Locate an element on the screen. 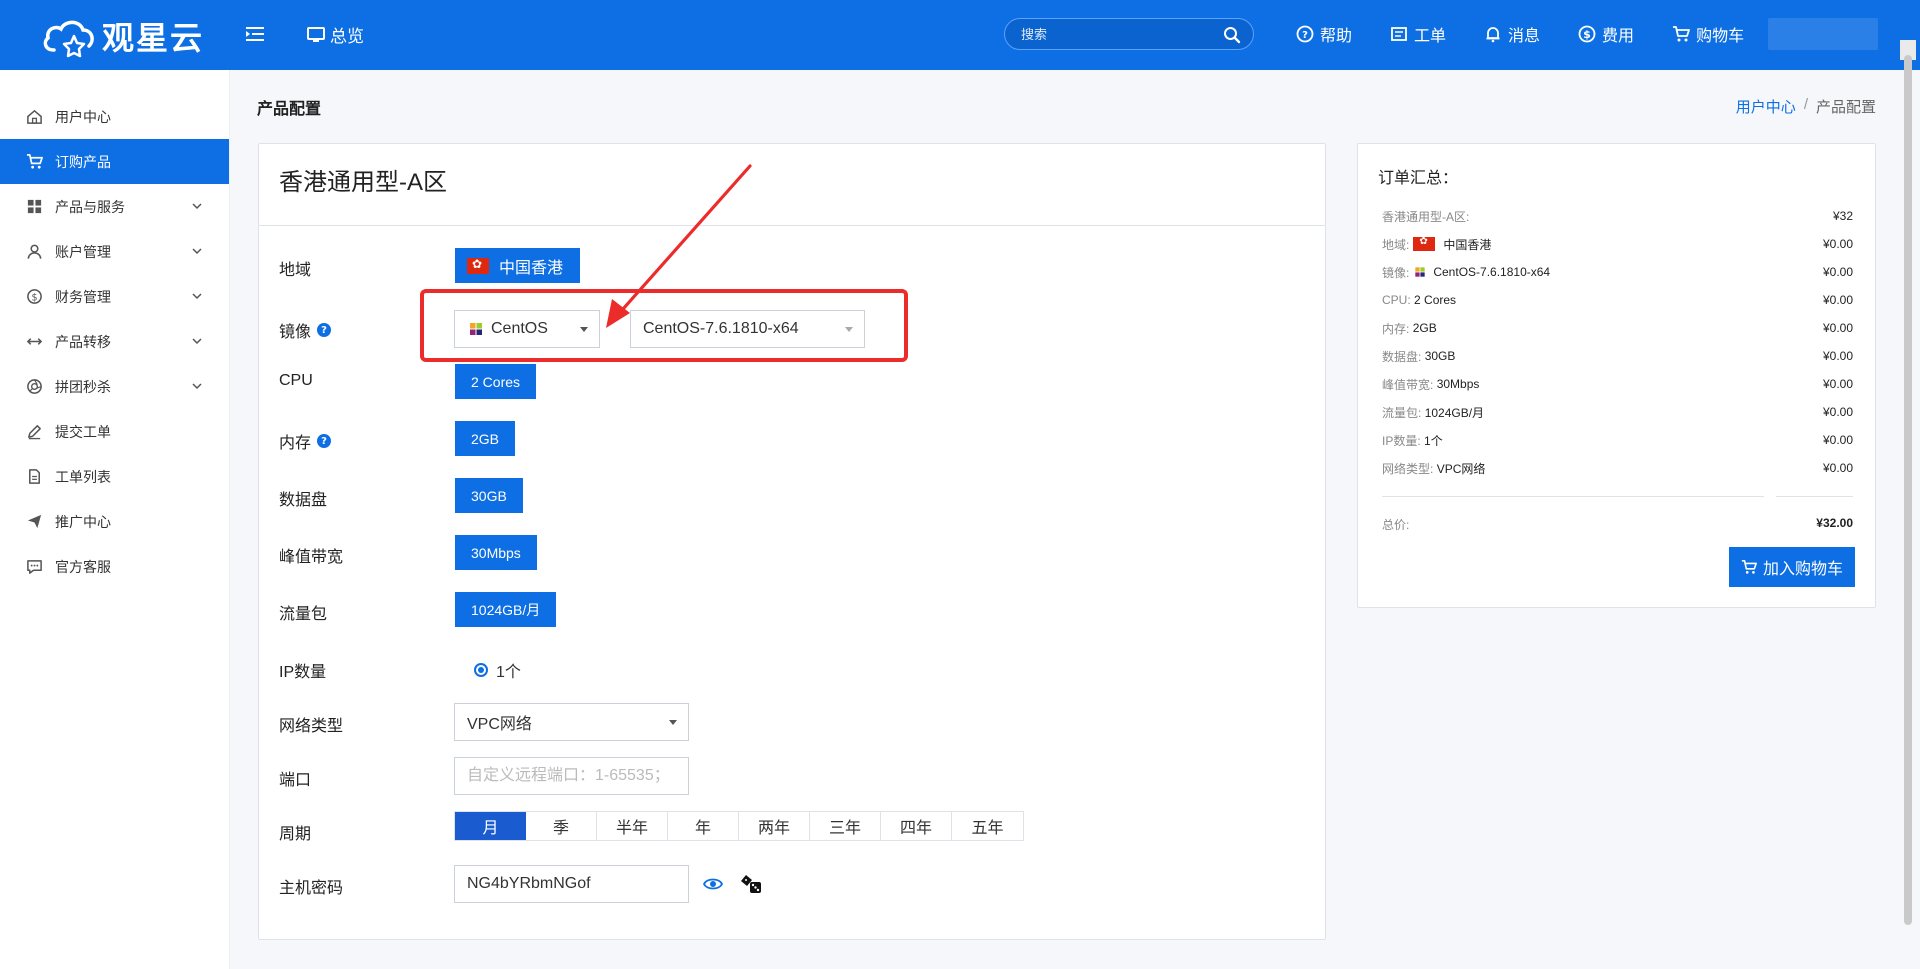 This screenshot has width=1920, height=969. ticket-label: 工单 is located at coordinates (1430, 36).